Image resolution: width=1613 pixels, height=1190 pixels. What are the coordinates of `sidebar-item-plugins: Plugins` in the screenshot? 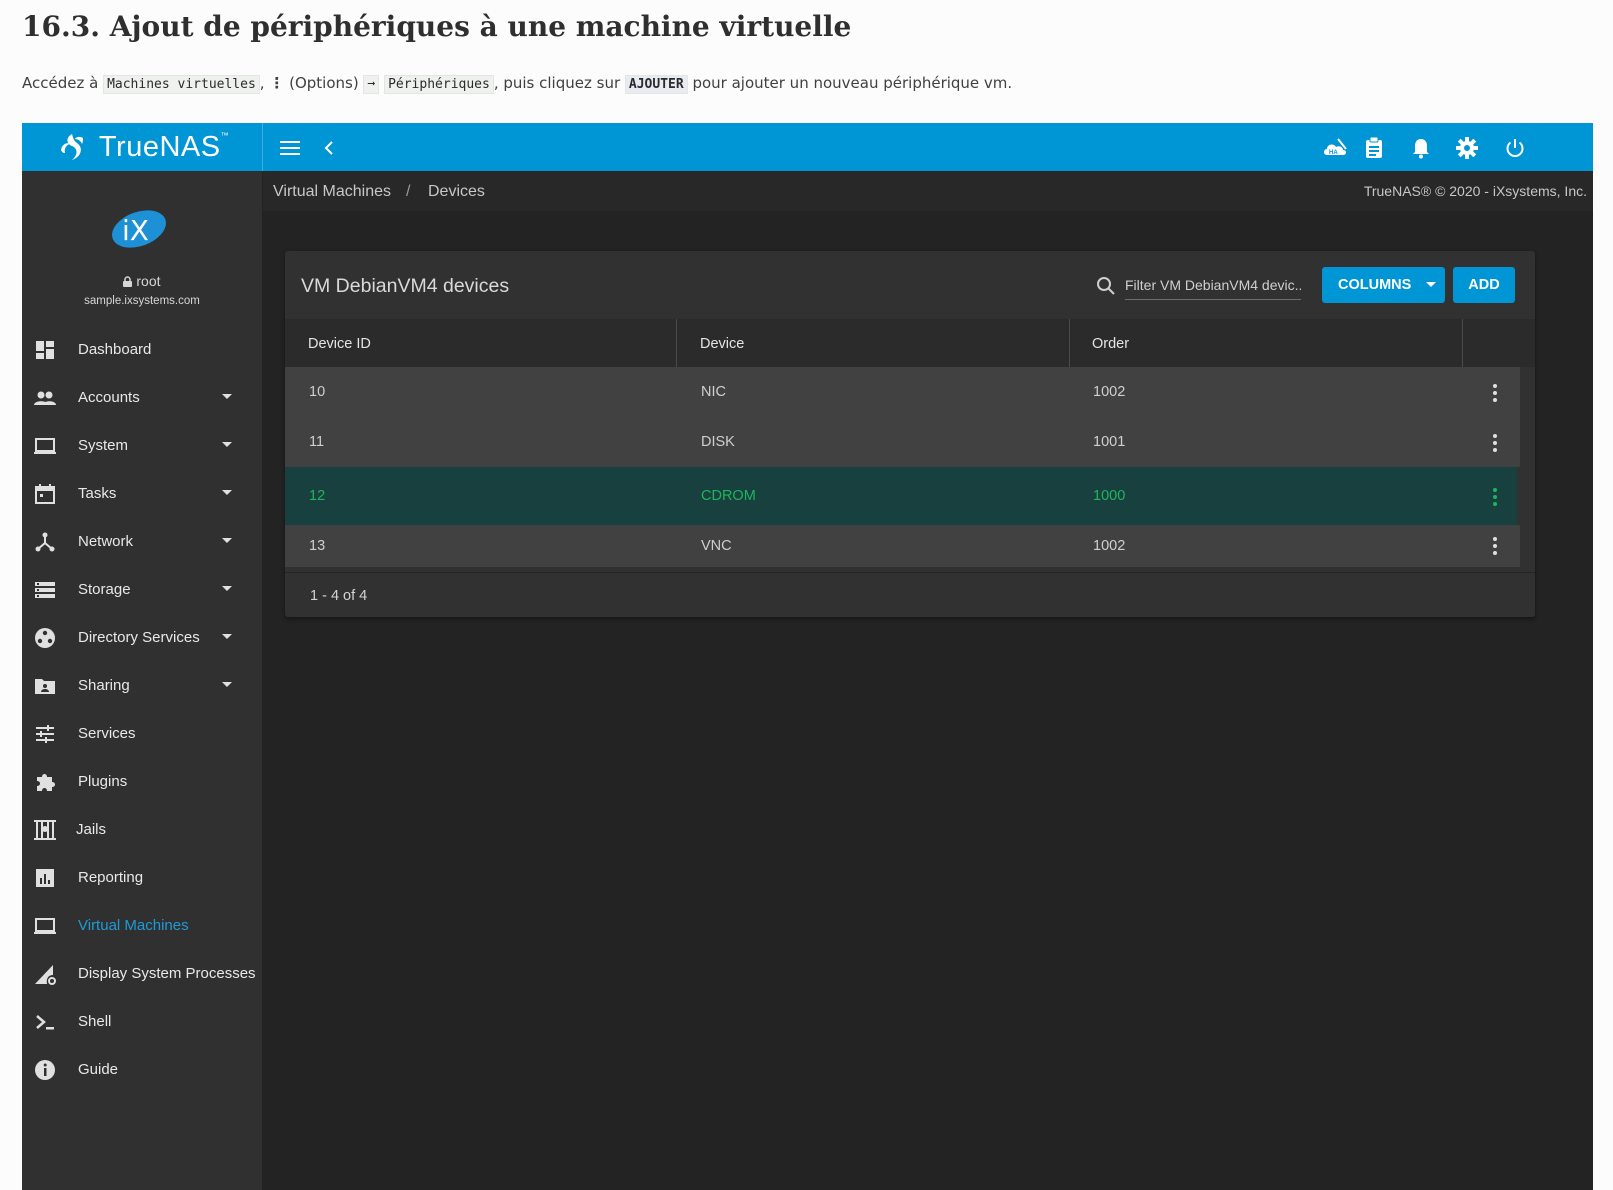 It's located at (142, 782).